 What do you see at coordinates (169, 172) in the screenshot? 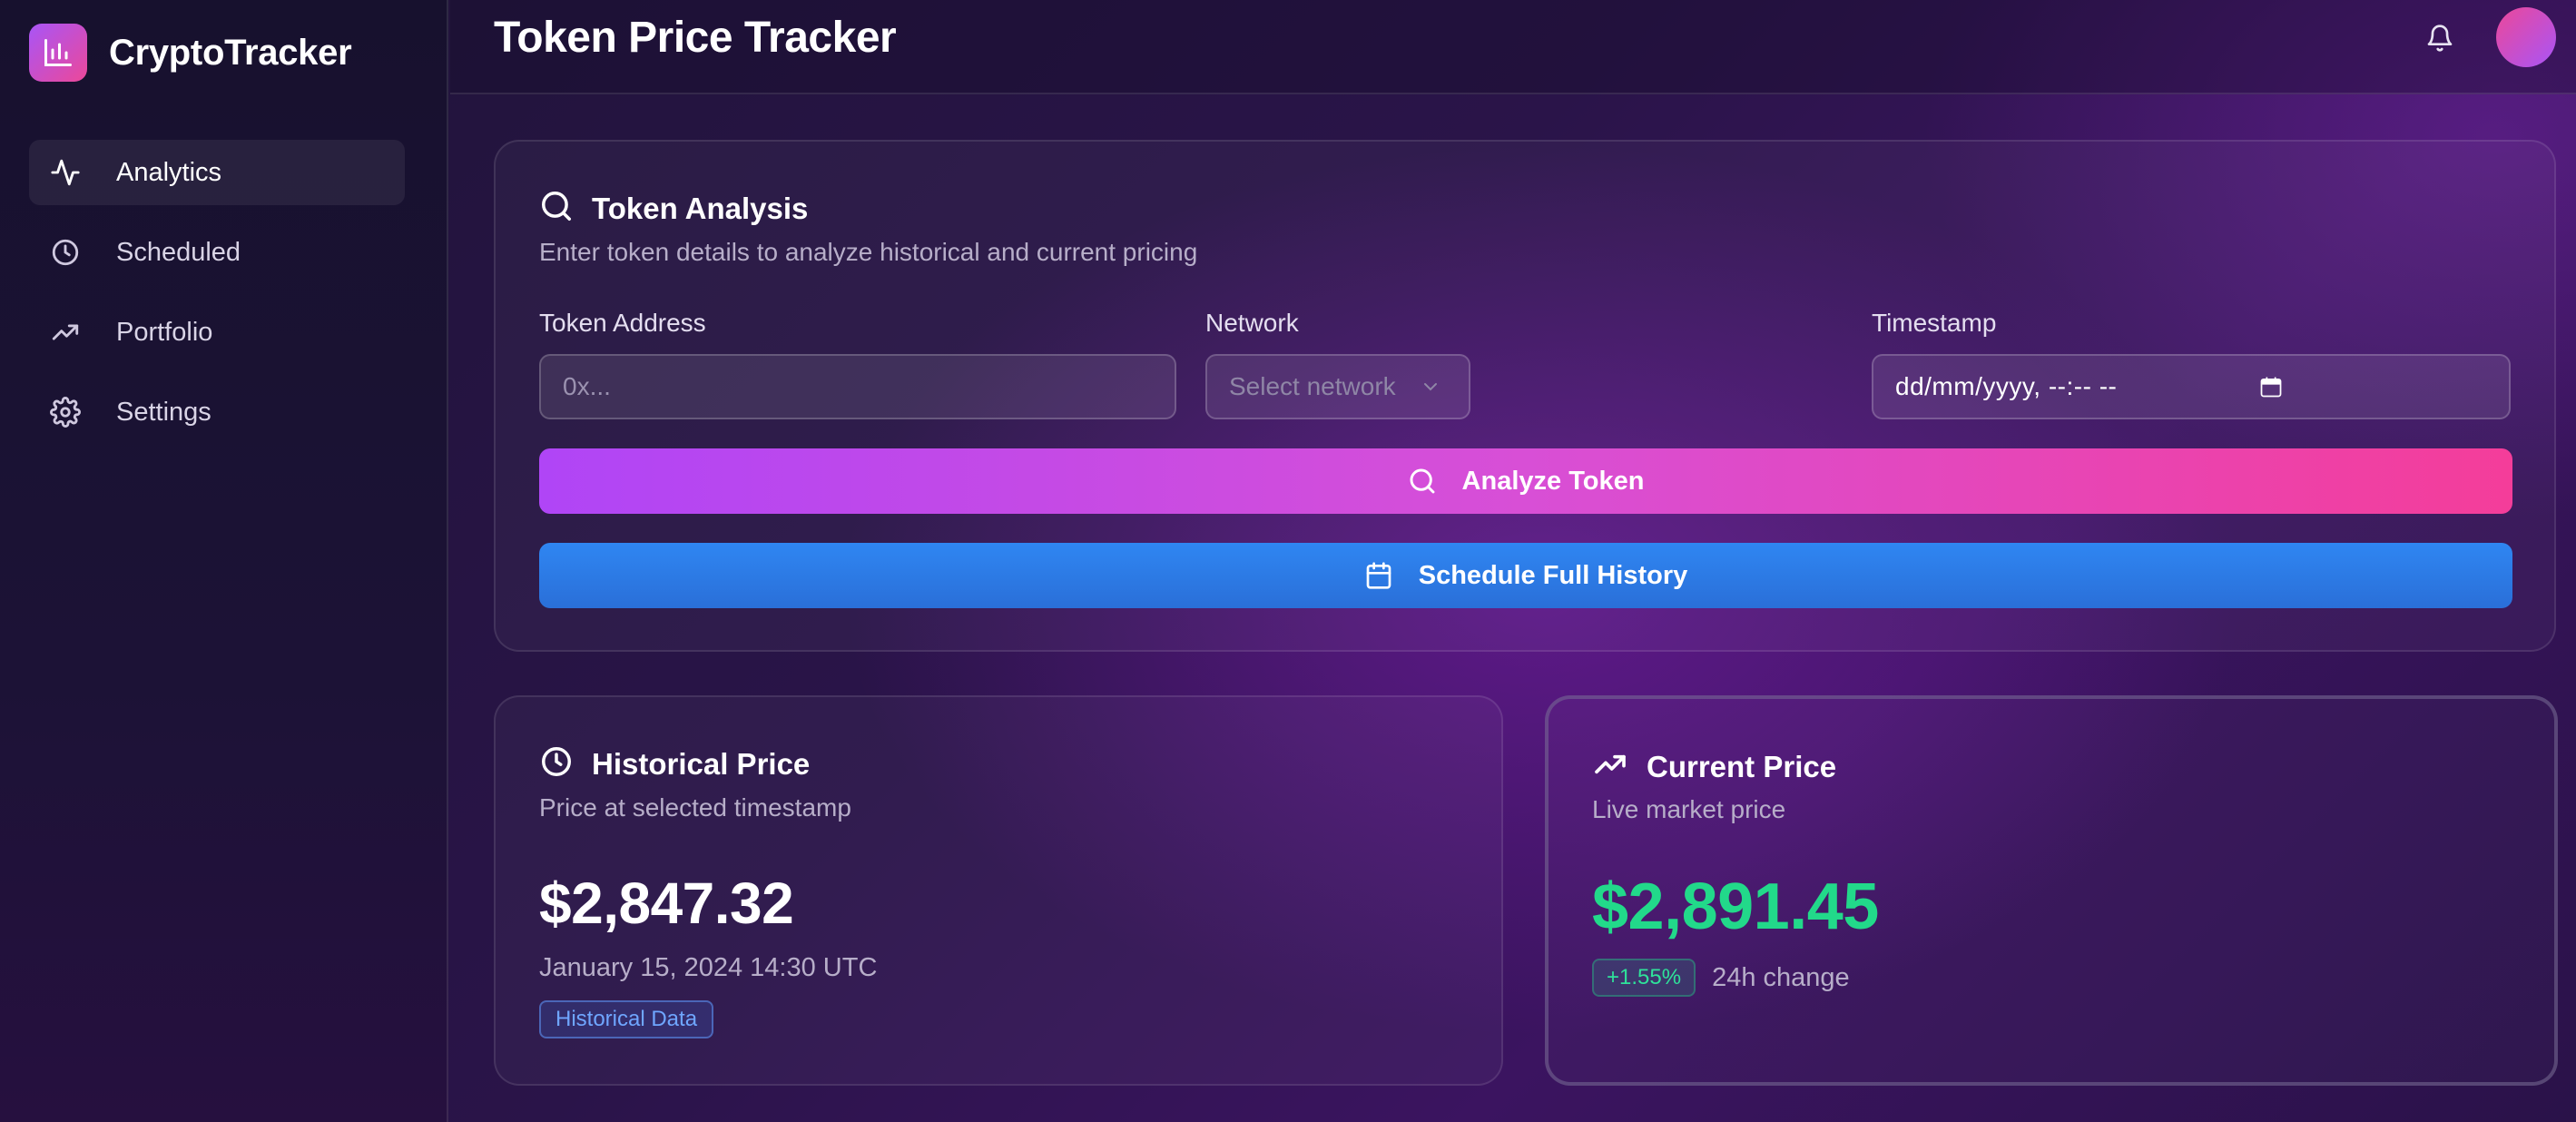
I see `sidebar-item-label: Analytics` at bounding box center [169, 172].